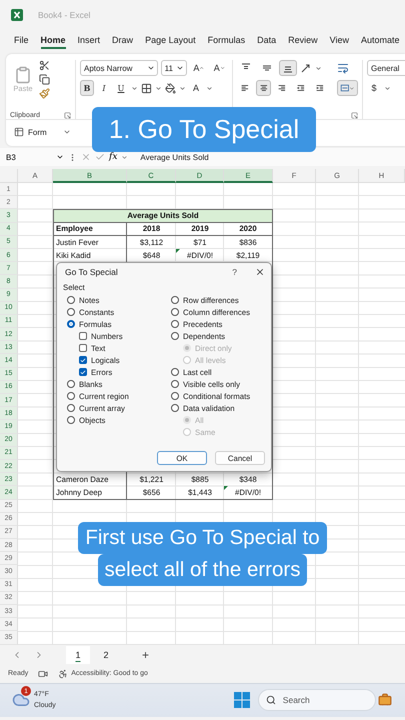 This screenshot has height=720, width=405. Describe the element at coordinates (170, 41) in the screenshot. I see `menu-tab: Page Layout` at that location.